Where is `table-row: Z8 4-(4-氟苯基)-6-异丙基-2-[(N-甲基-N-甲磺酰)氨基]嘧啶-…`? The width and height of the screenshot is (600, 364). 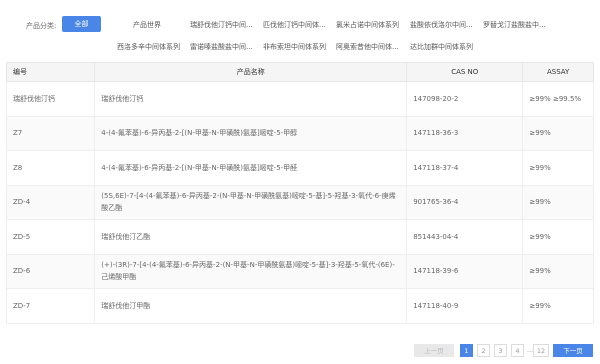
table-row: Z8 4-(4-氟苯基)-6-异丙基-2-[(N-甲基-N-甲磺酰)氨基]嘧啶-… is located at coordinates (299, 168).